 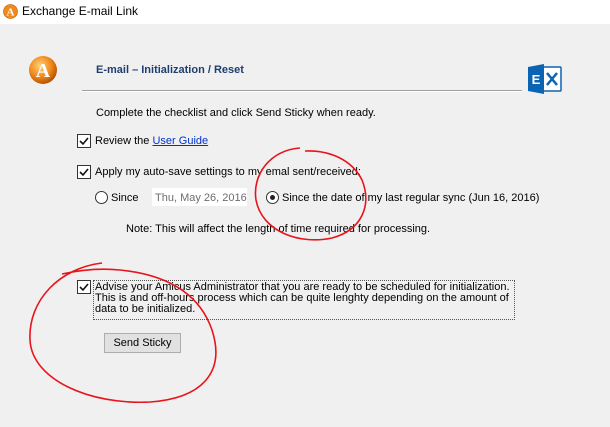 I want to click on since-date-picker: Thu, May 26, 2016, so click(x=199, y=197).